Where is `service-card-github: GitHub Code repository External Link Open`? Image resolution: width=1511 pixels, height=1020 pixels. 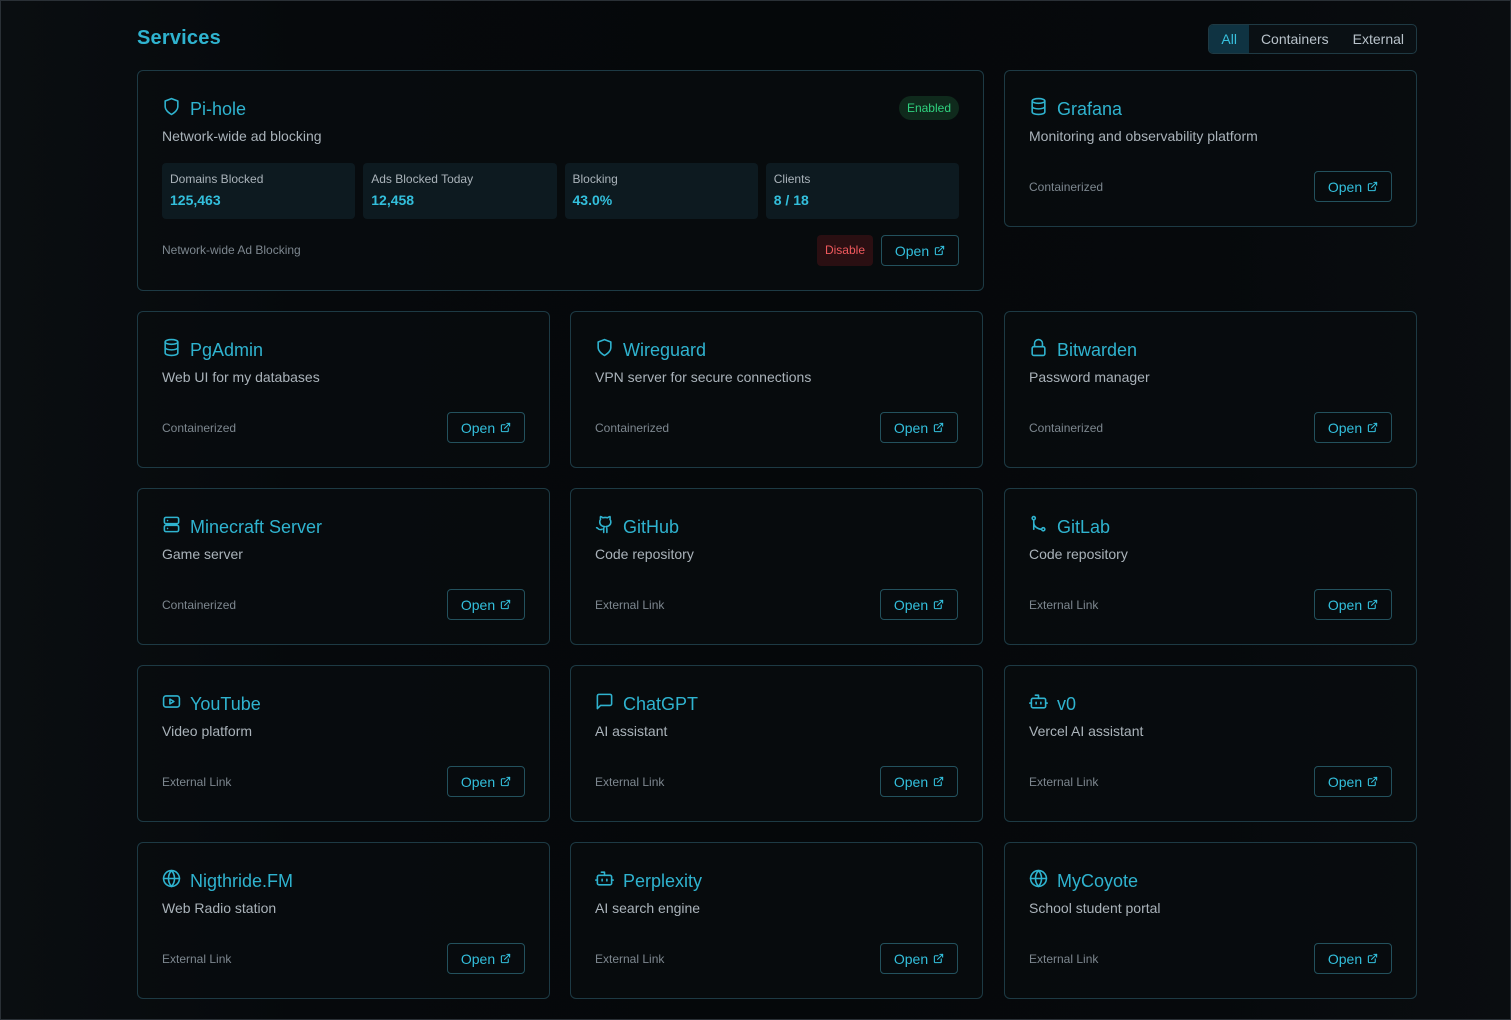 service-card-github: GitHub Code repository External Link Open is located at coordinates (776, 566).